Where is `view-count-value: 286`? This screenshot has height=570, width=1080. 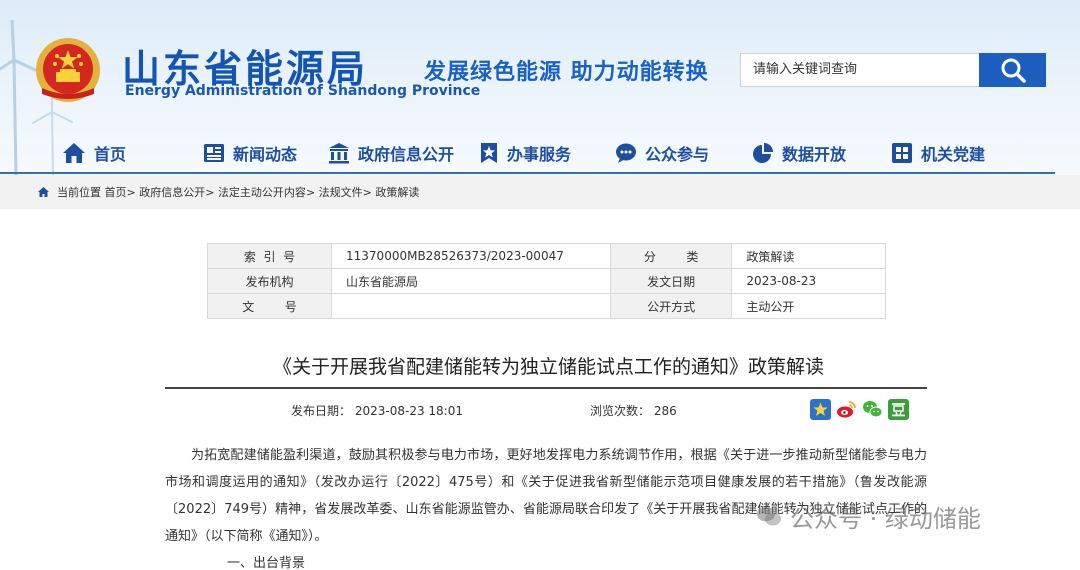
view-count-value: 286 is located at coordinates (665, 411).